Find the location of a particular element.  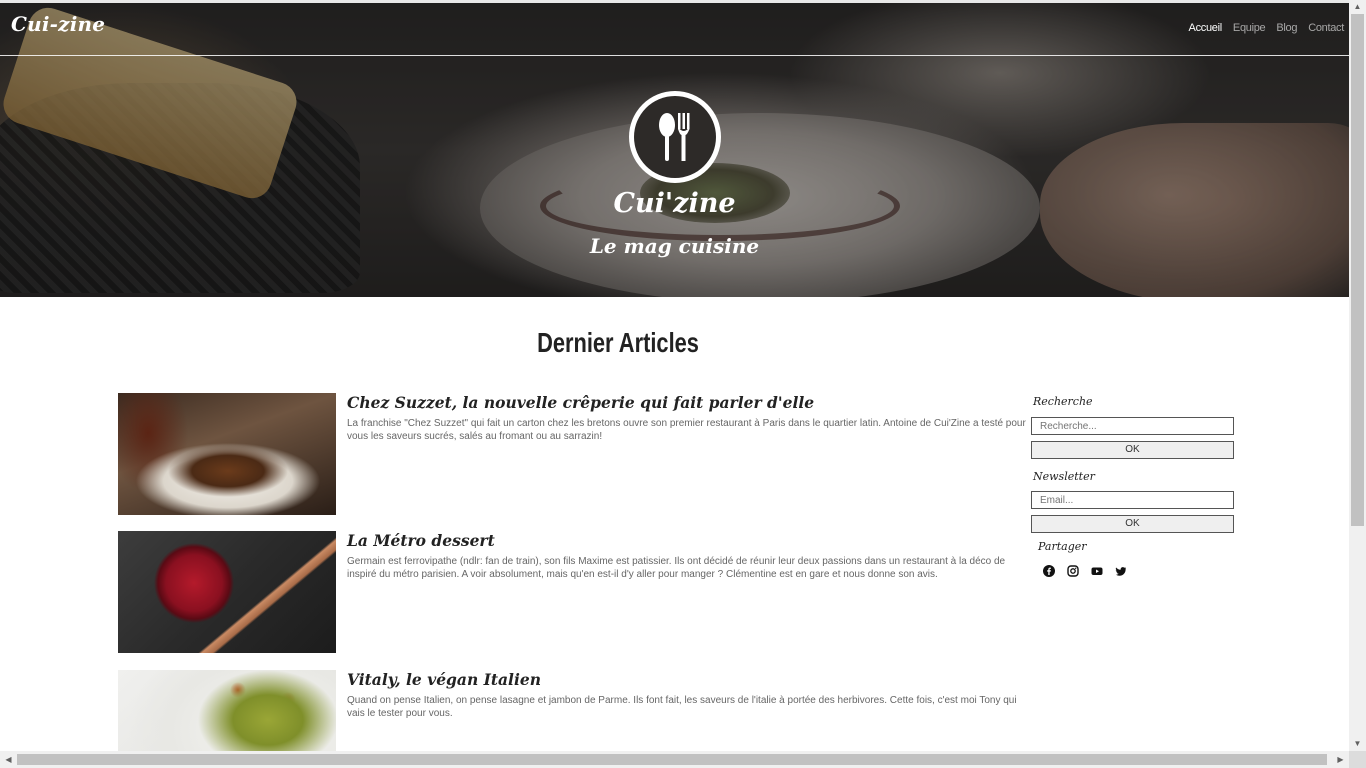

nav-link-equipe: Equipe is located at coordinates (1249, 28).